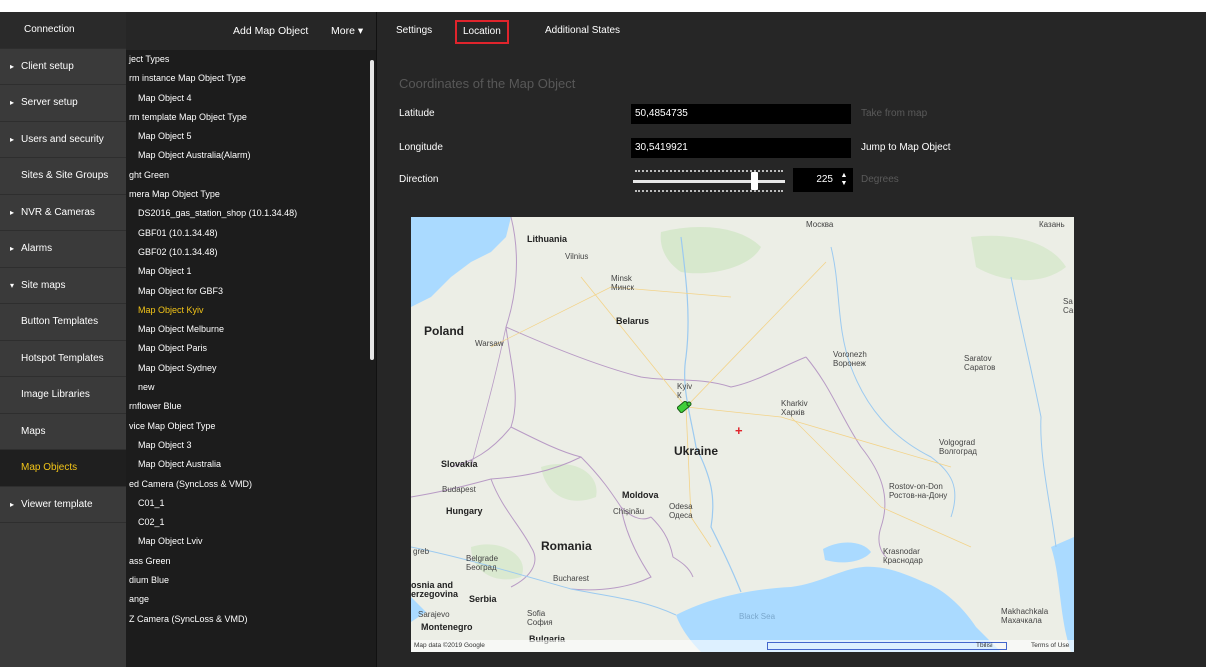 Image resolution: width=1206 pixels, height=667 pixels. I want to click on map-label-rostov: Rostov-on-Don, so click(916, 486).